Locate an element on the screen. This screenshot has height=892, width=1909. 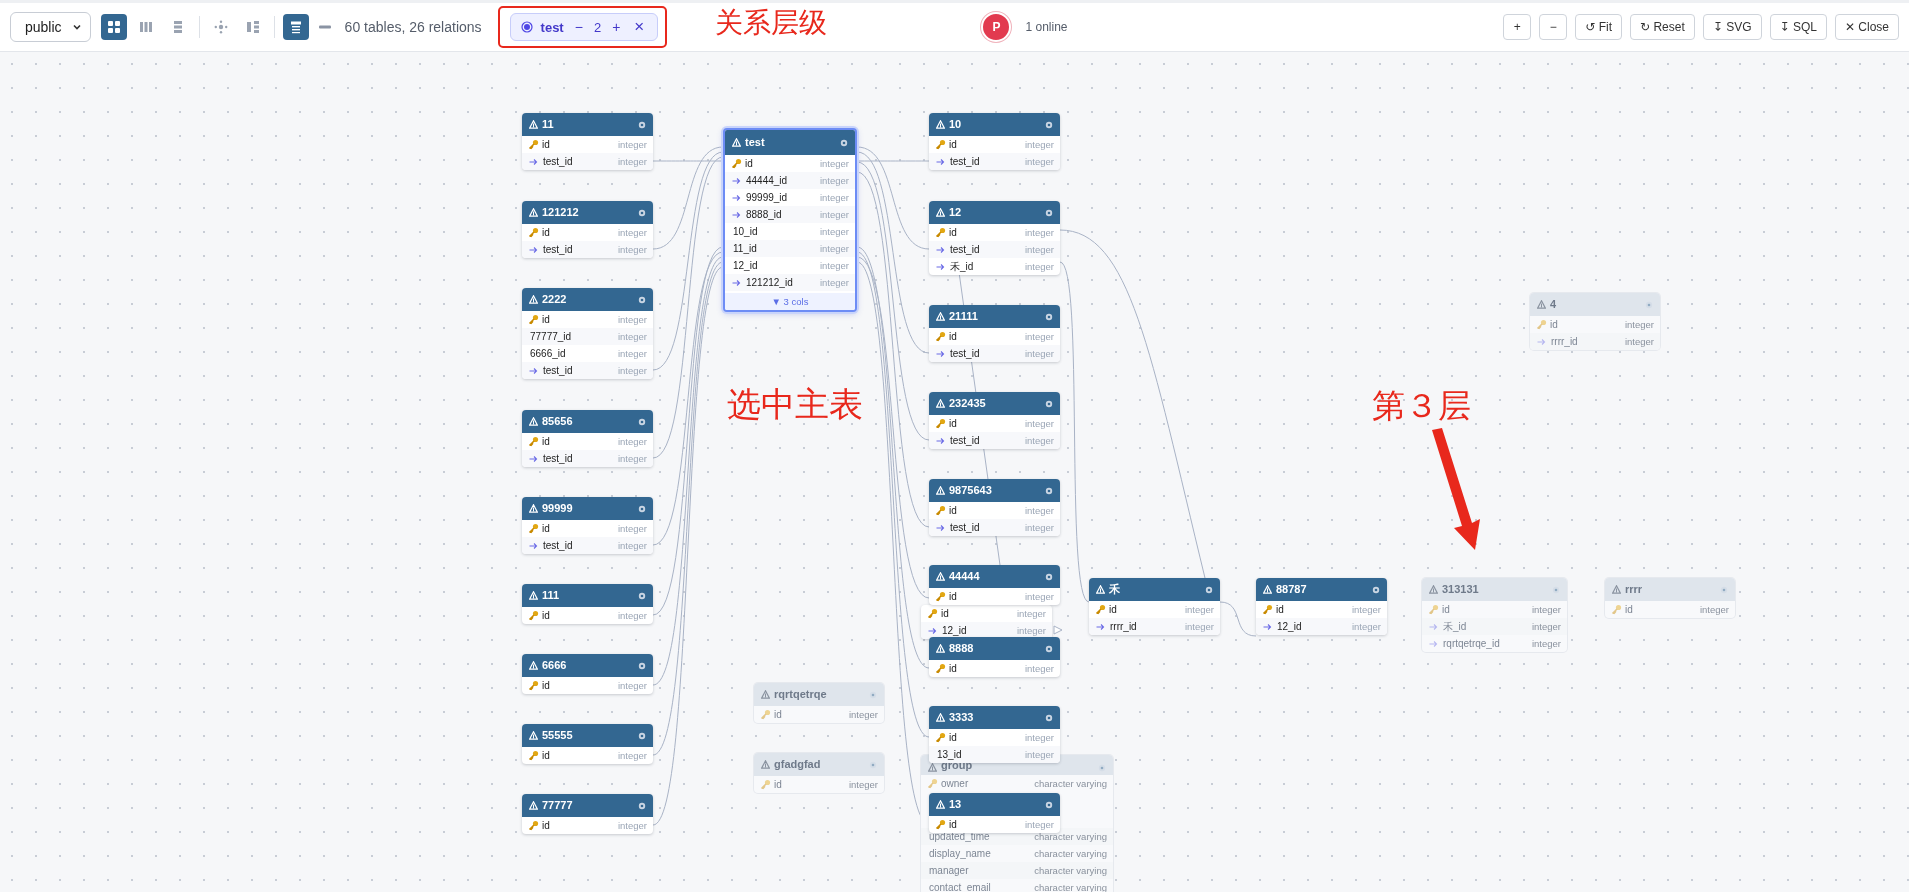
table-card: 2222 id integer 77777_id integer 6666_id integer test_id integer is located at coordinates (587, 333).